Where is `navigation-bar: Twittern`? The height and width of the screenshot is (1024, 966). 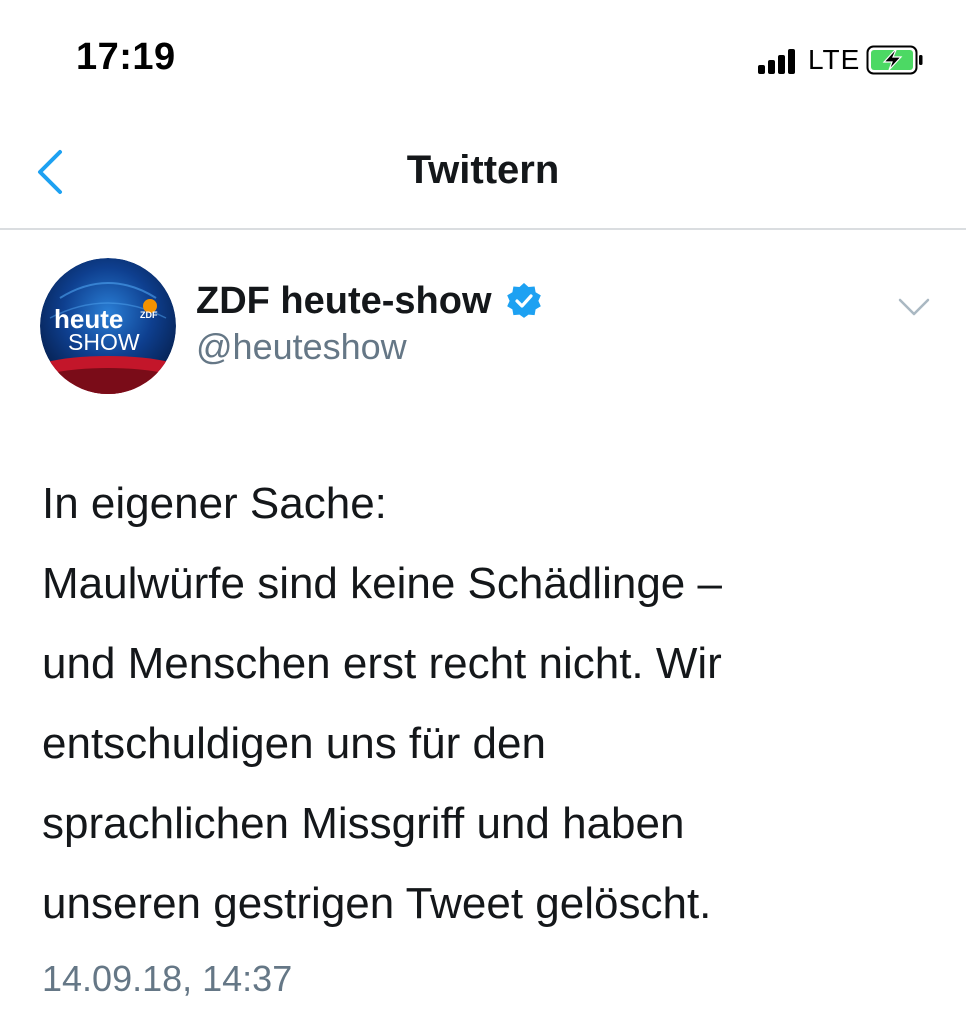 navigation-bar: Twittern is located at coordinates (483, 170).